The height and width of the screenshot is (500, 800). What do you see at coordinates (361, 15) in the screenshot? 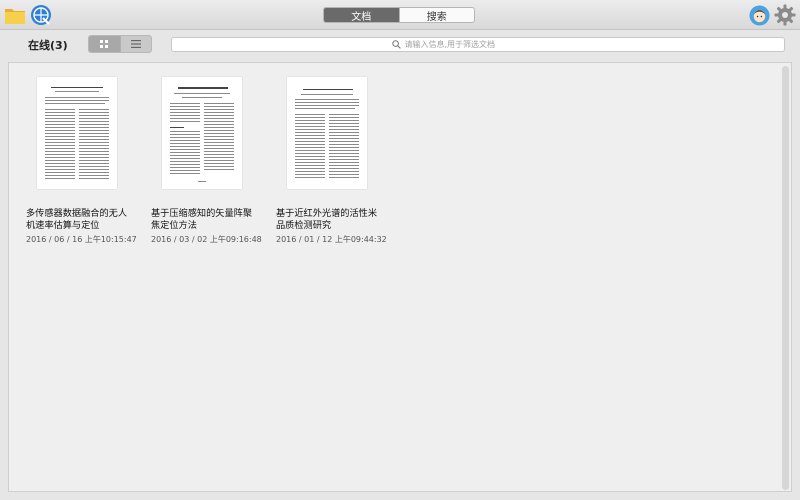
I see `tab-documents: 文档` at bounding box center [361, 15].